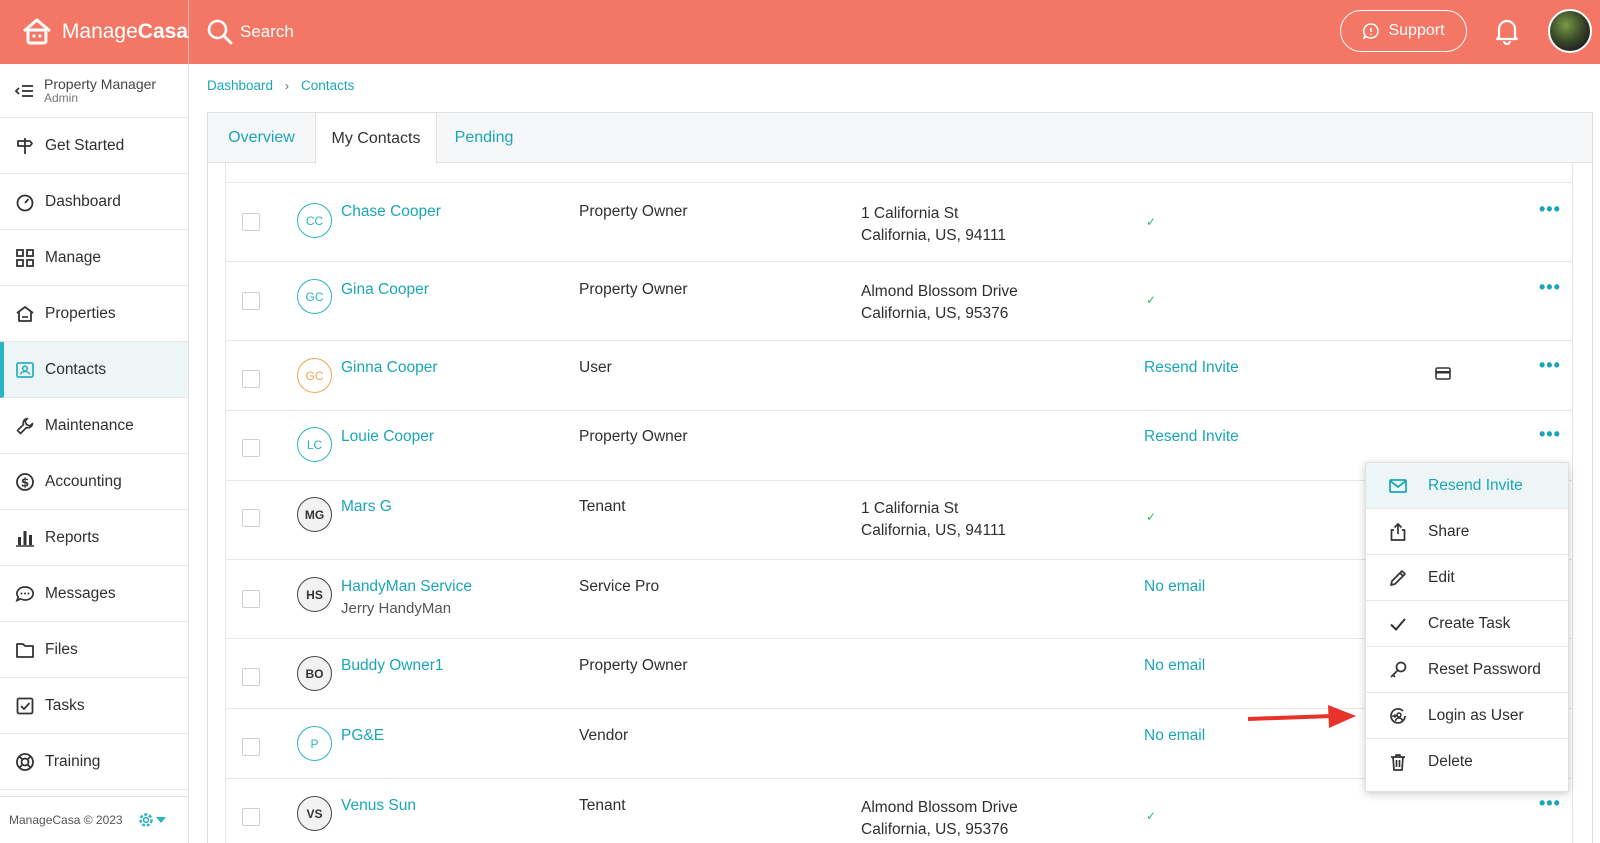 This screenshot has width=1600, height=843. What do you see at coordinates (37, 31) in the screenshot?
I see `house-logo-icon` at bounding box center [37, 31].